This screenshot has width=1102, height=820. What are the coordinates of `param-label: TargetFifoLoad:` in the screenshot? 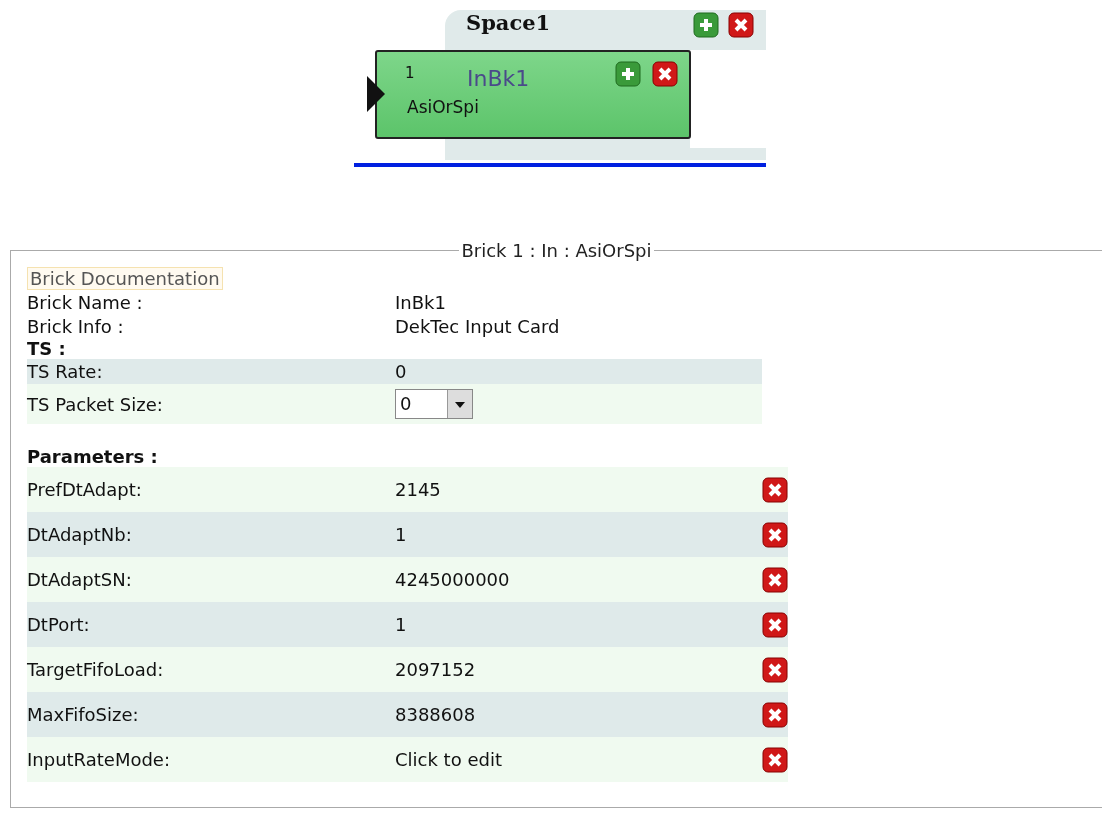 It's located at (96, 669).